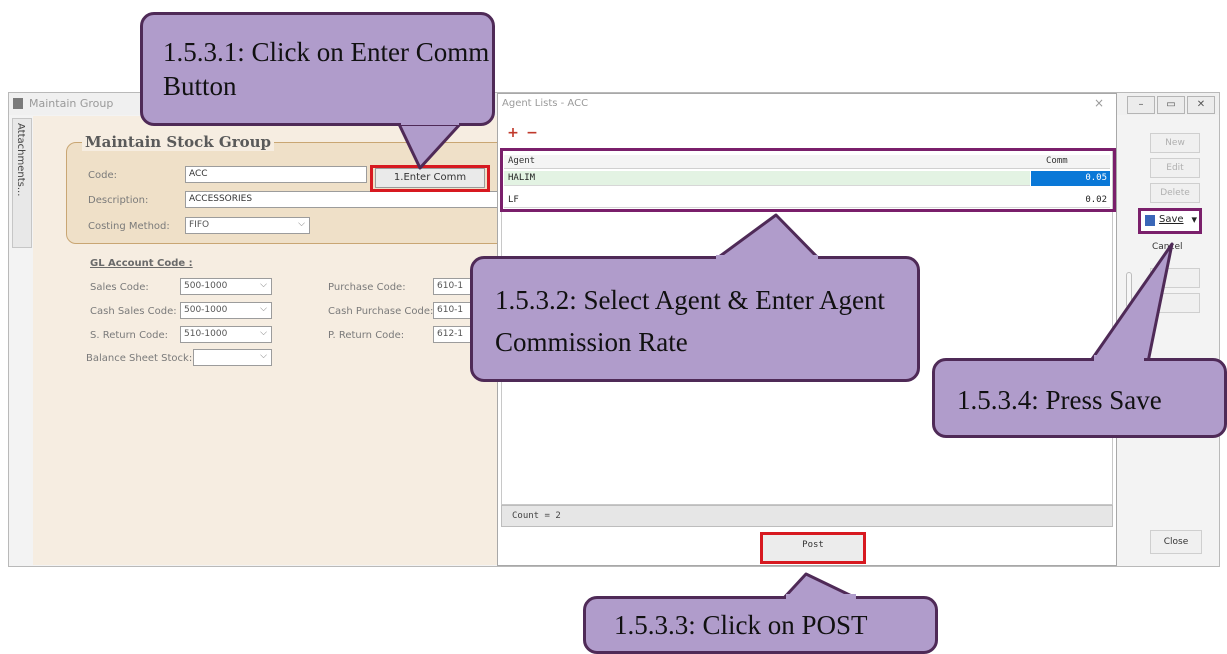 This screenshot has height=654, width=1227. What do you see at coordinates (317, 69) in the screenshot?
I see `callout-enter-comm: 1.5.3.1: Click on Enter Comm Button` at bounding box center [317, 69].